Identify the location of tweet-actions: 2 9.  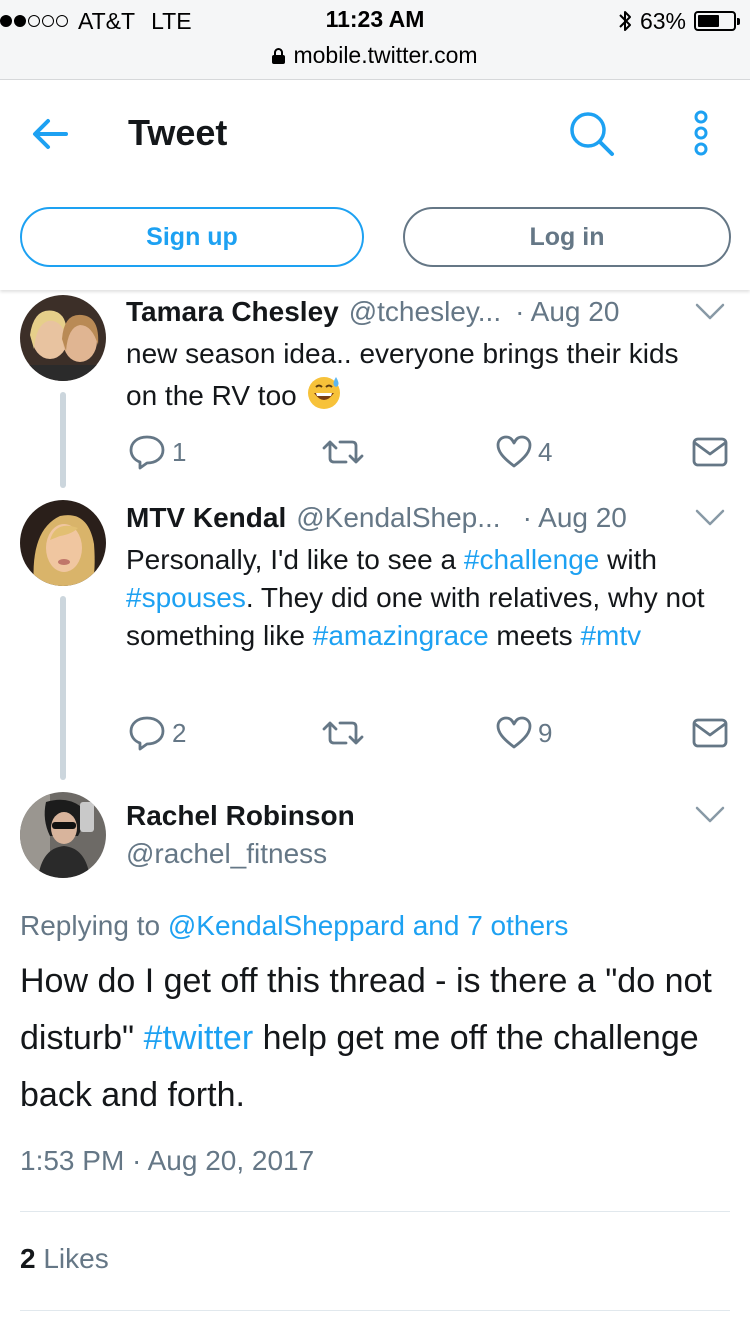
(428, 733).